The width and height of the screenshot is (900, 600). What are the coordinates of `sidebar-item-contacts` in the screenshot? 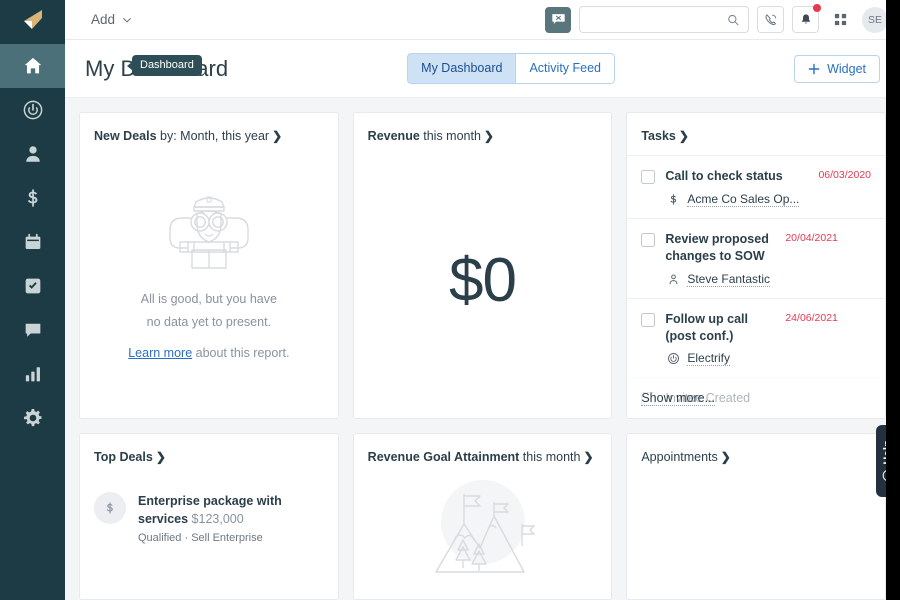 It's located at (32, 154).